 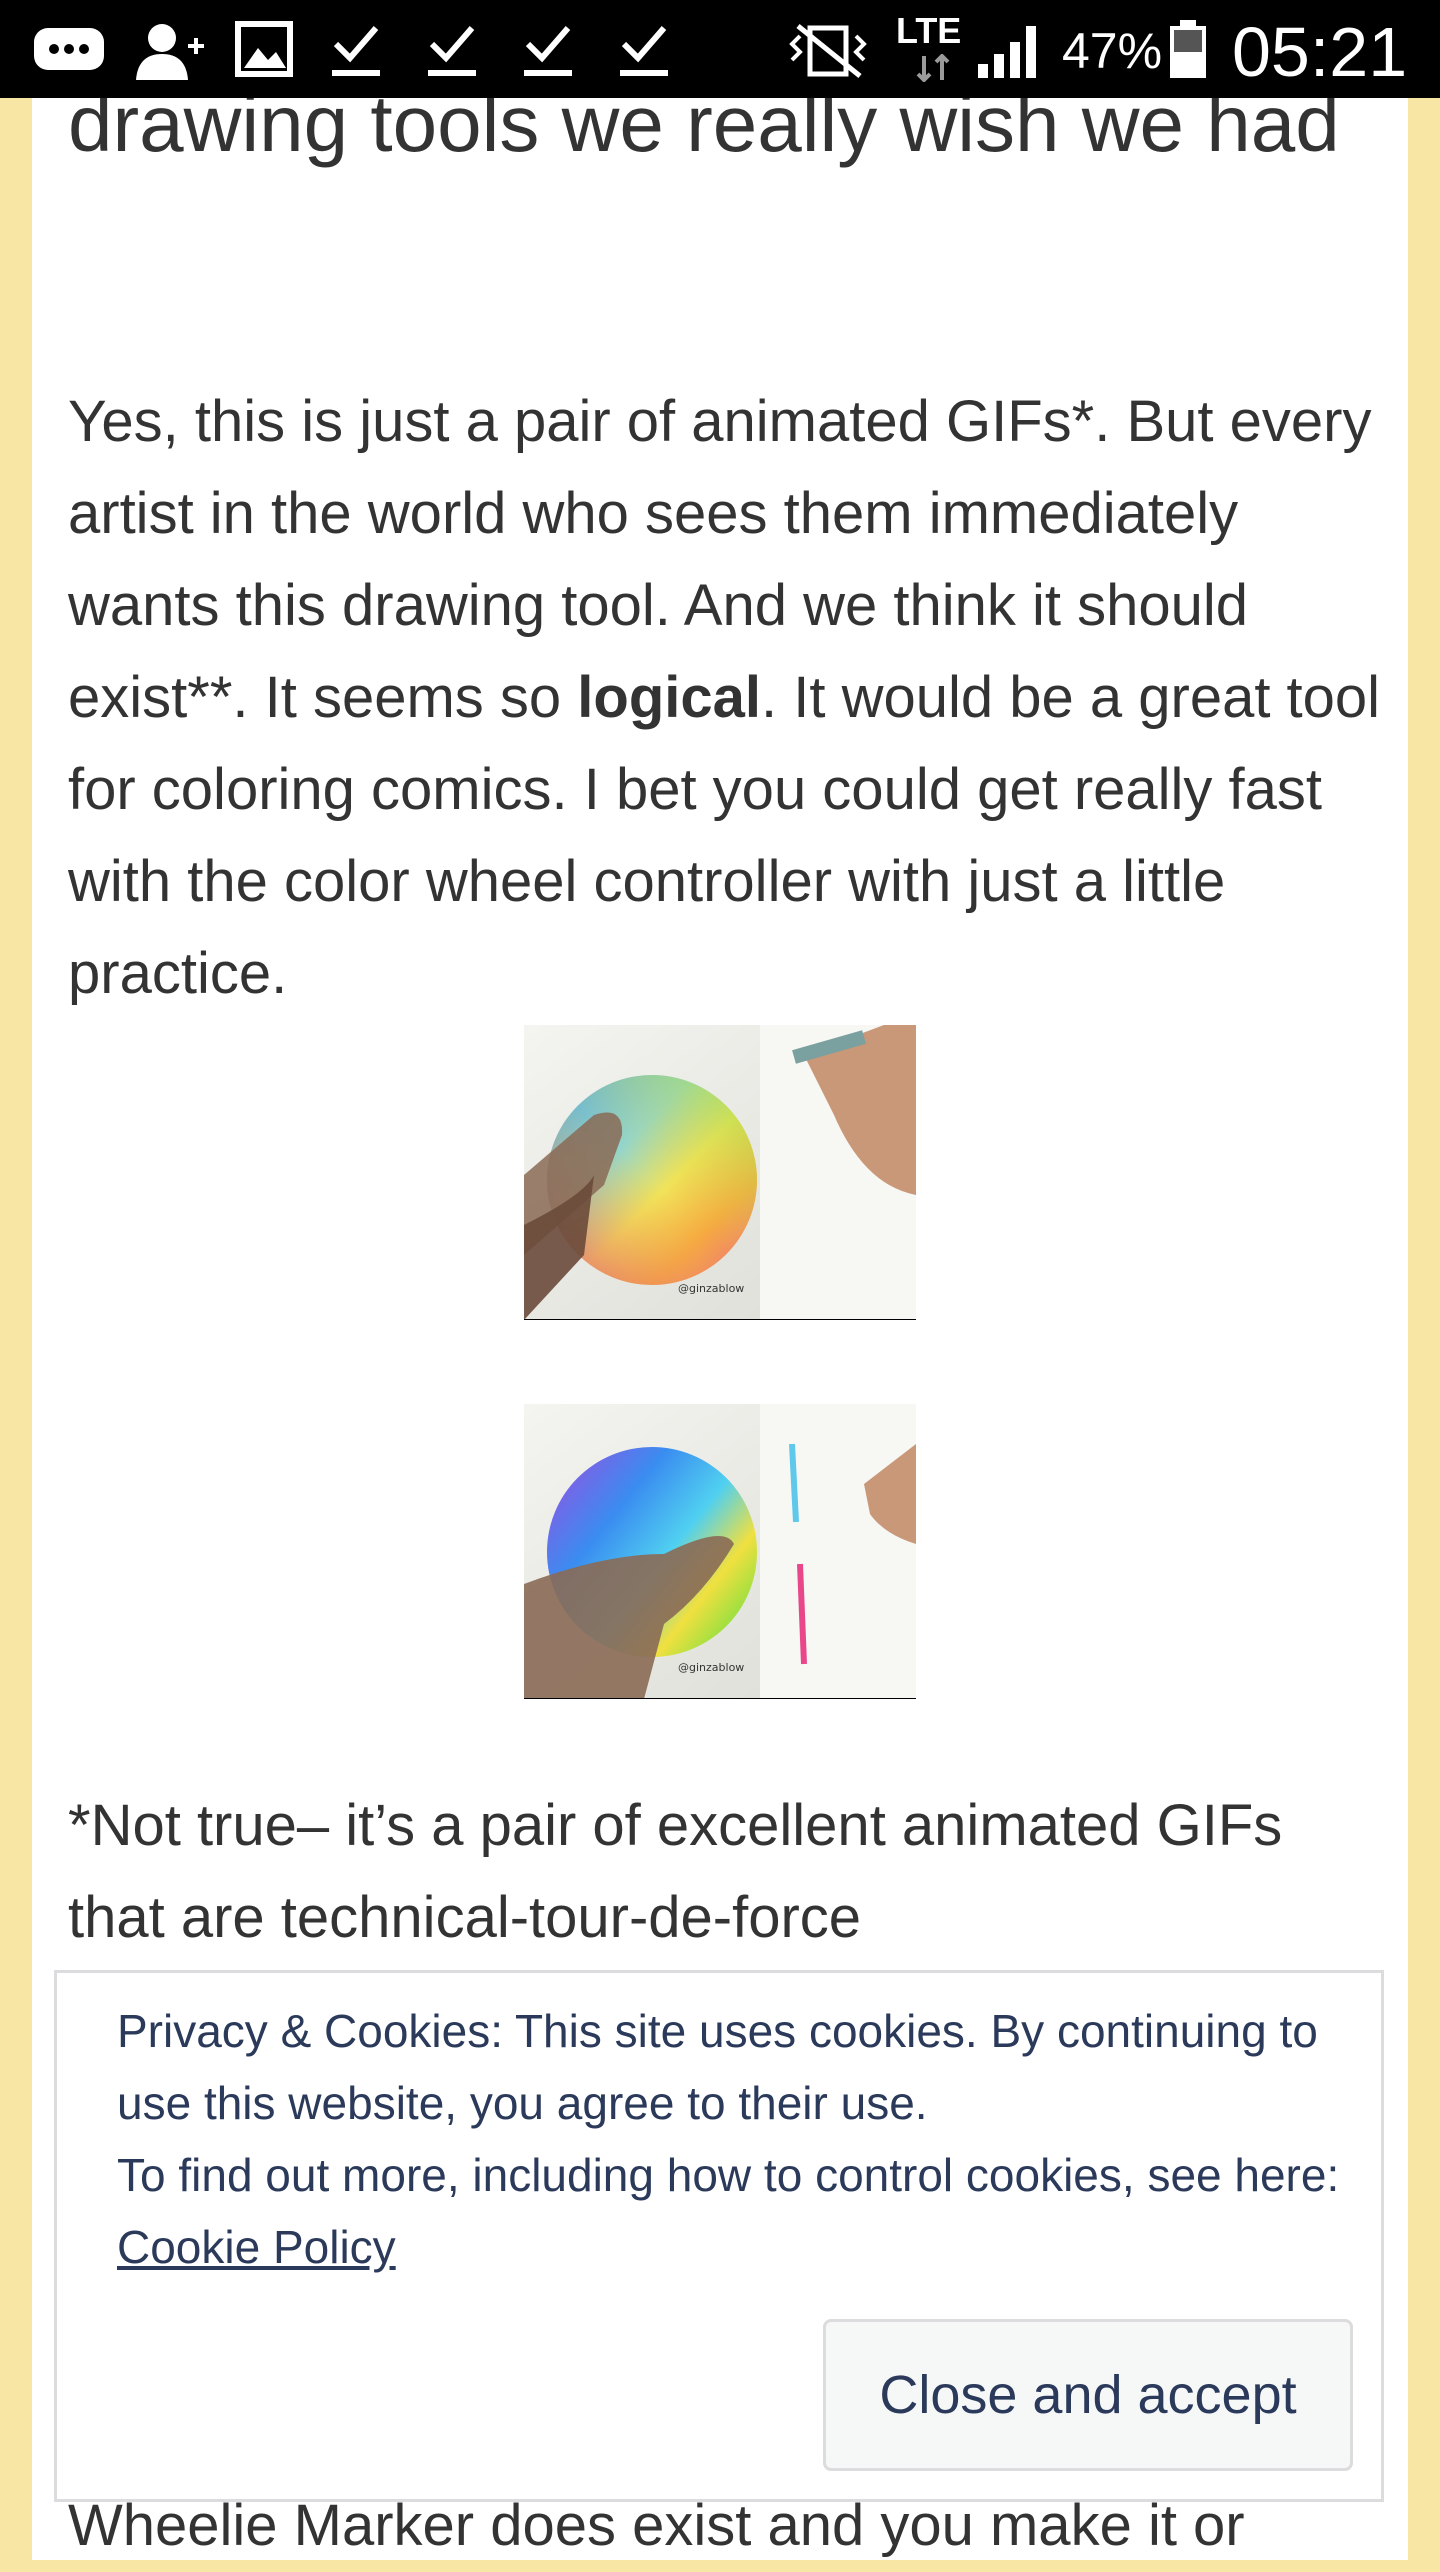 I want to click on animated-gif-2: @ginzablow, so click(x=720, y=1551).